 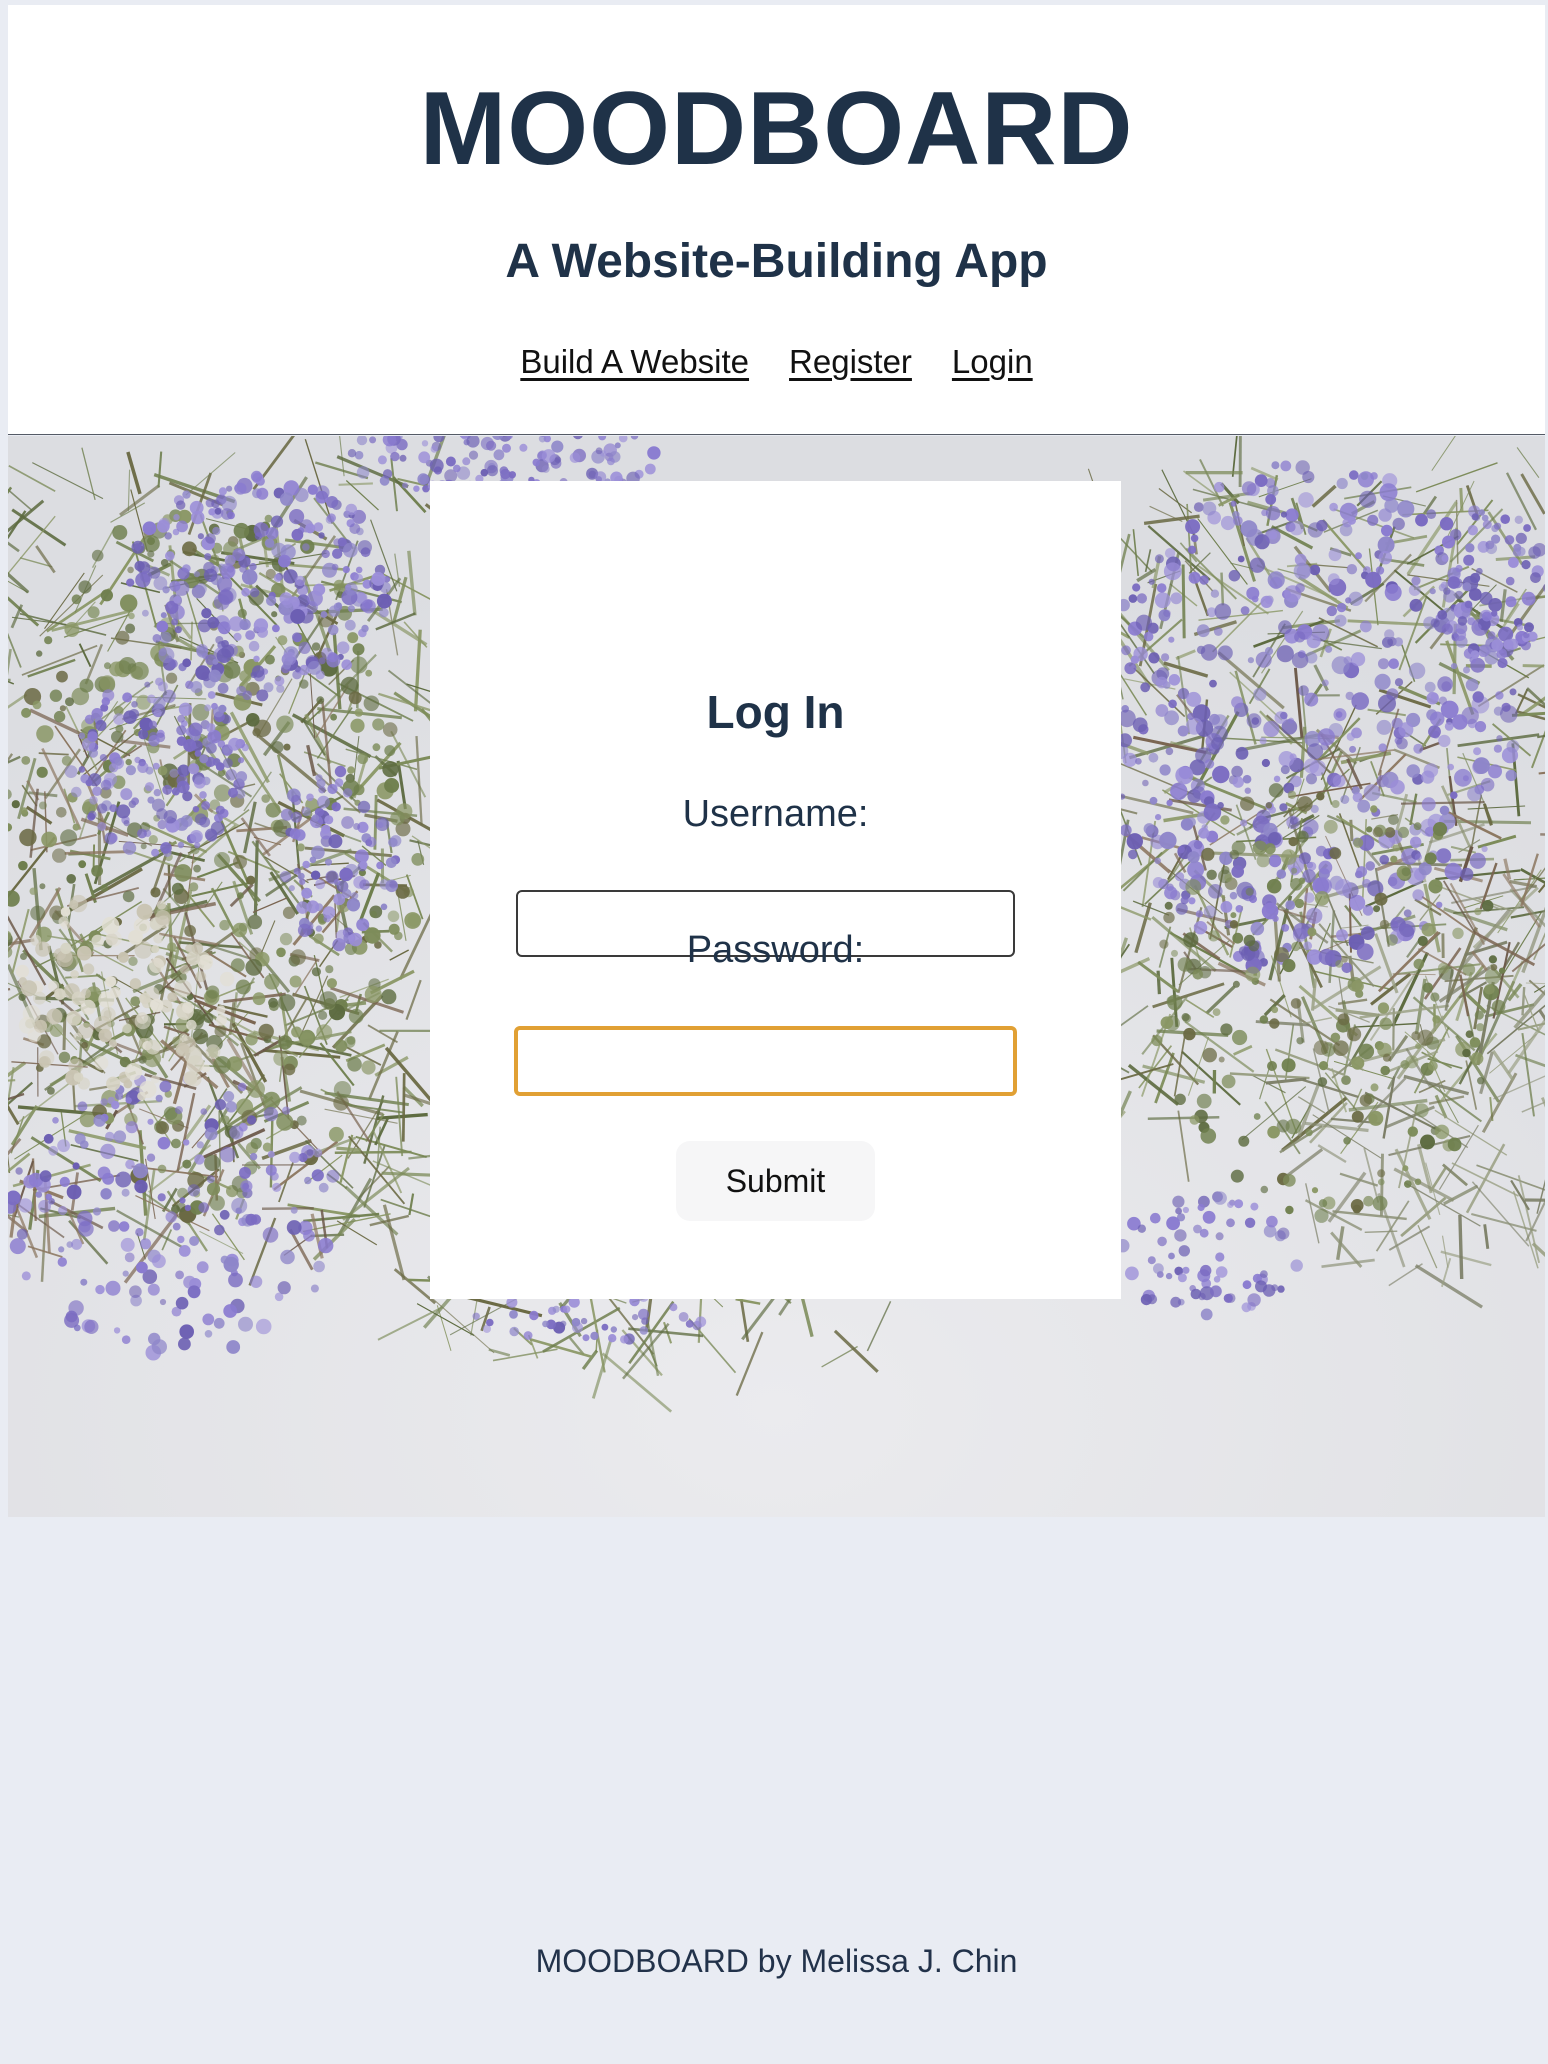 What do you see at coordinates (776, 361) in the screenshot?
I see `main-nav: Build A Website Register Login` at bounding box center [776, 361].